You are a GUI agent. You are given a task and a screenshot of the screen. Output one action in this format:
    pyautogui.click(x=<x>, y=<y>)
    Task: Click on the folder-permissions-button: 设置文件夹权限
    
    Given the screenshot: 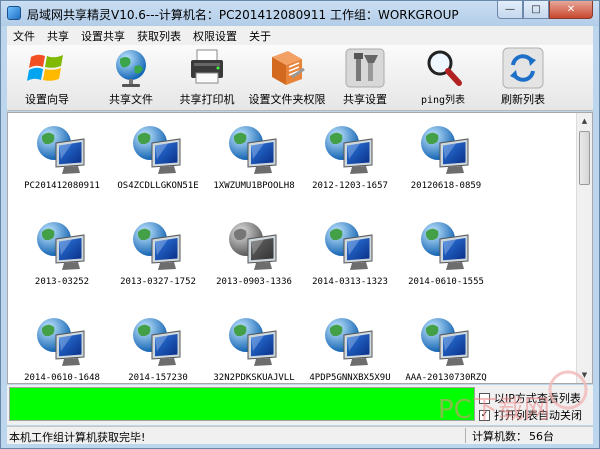 What is the action you would take?
    pyautogui.click(x=287, y=78)
    